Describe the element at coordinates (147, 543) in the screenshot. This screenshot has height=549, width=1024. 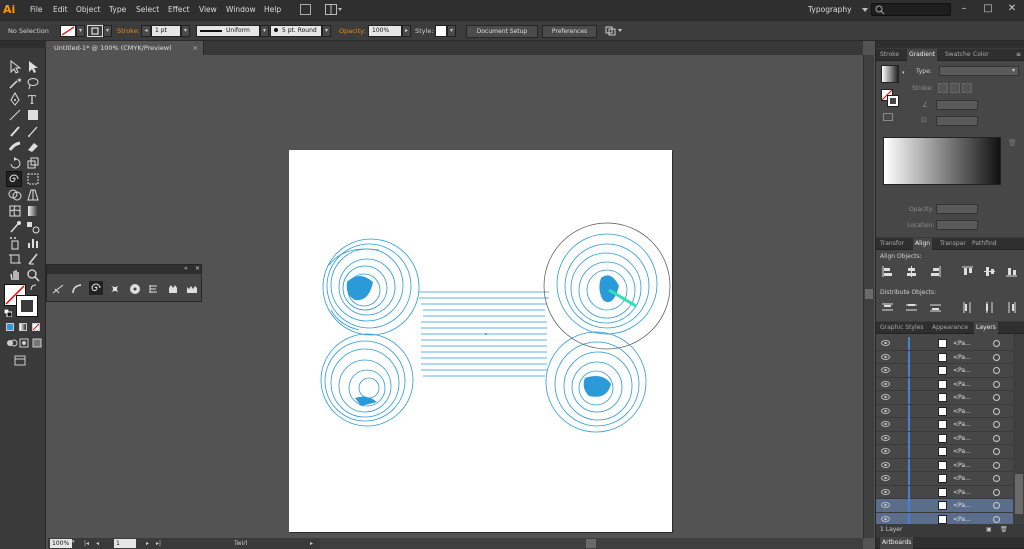
I see `next-artboard-icon: ▸` at that location.